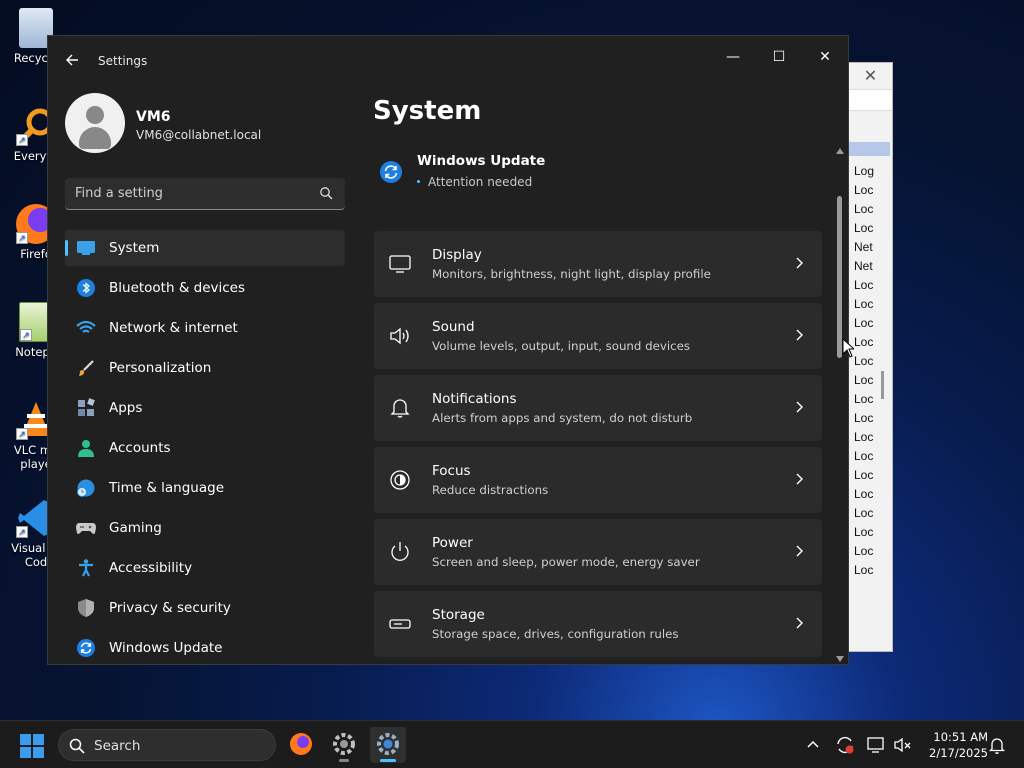  I want to click on sidebar-item-label: System, so click(134, 248).